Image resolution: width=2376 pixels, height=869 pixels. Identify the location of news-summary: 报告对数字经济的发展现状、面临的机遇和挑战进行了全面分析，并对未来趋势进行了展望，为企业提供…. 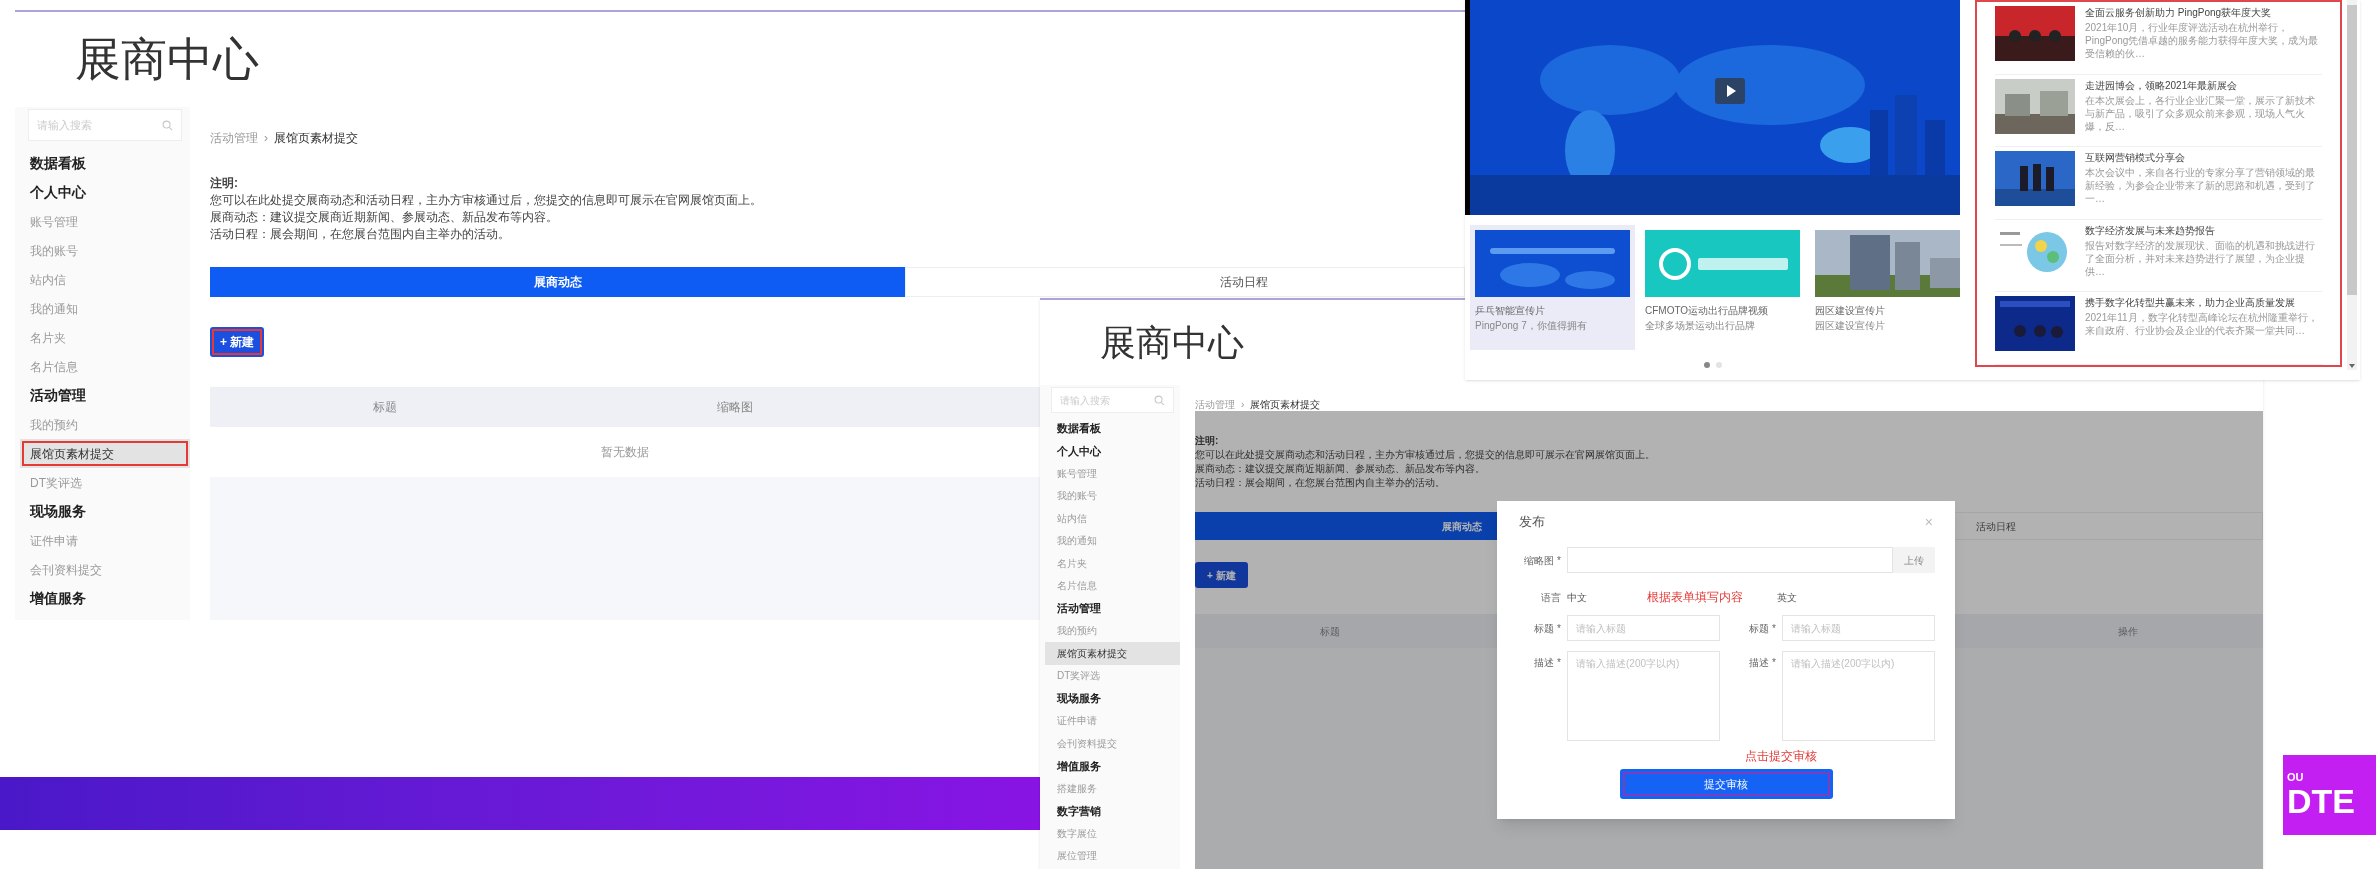
(2200, 258).